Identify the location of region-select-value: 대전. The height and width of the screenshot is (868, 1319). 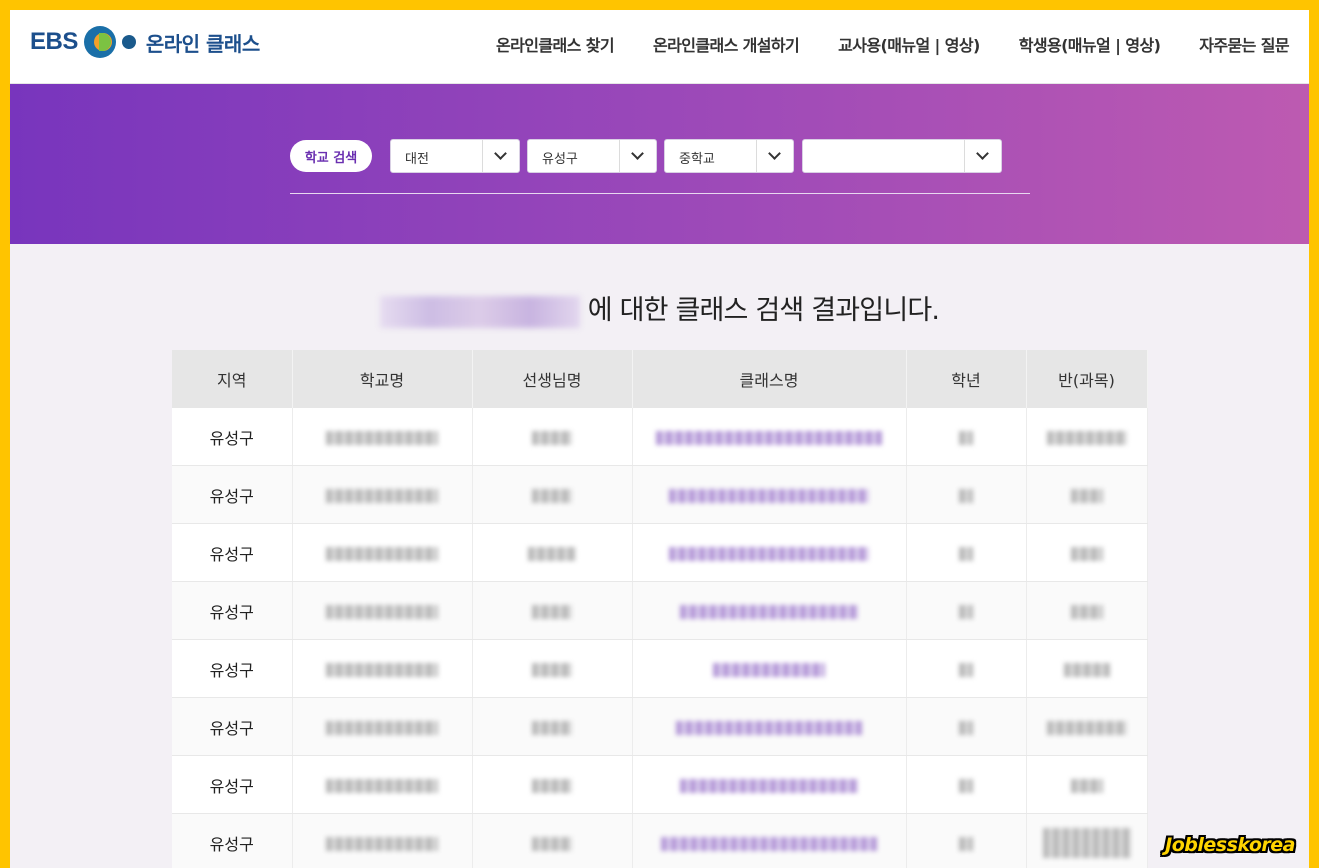
(417, 159).